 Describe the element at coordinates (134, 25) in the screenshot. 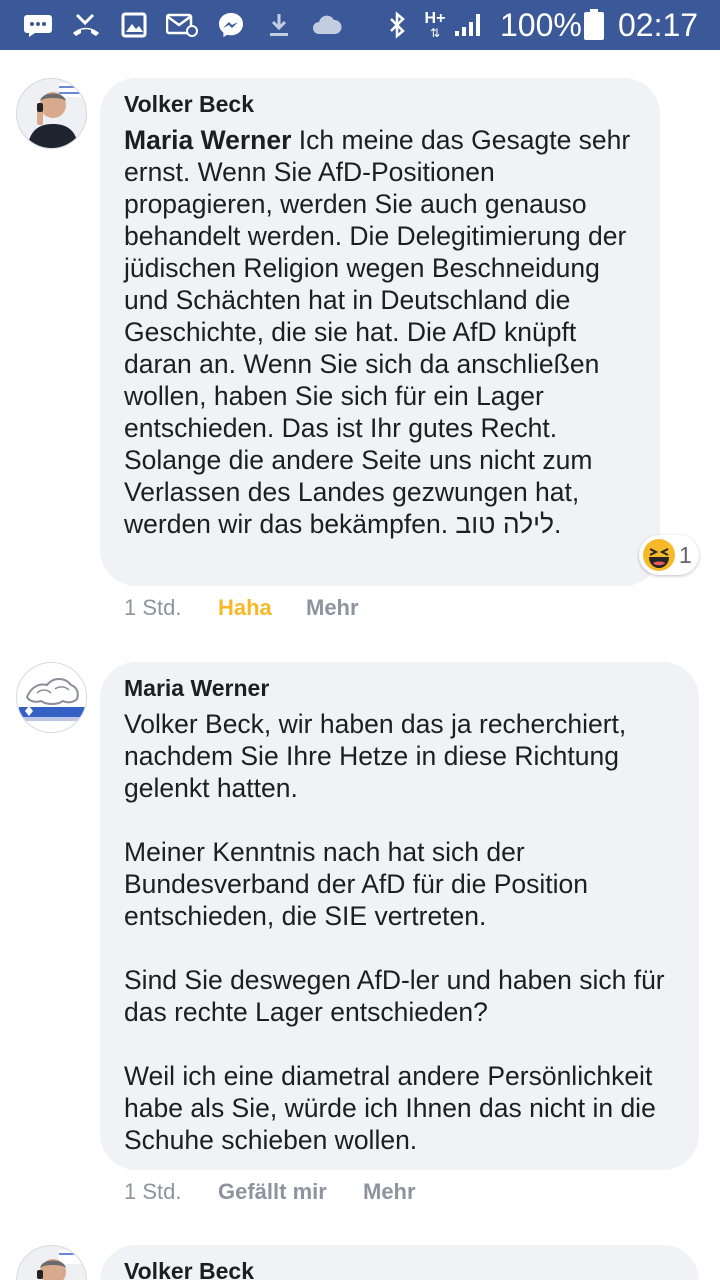

I see `gallery-icon` at that location.